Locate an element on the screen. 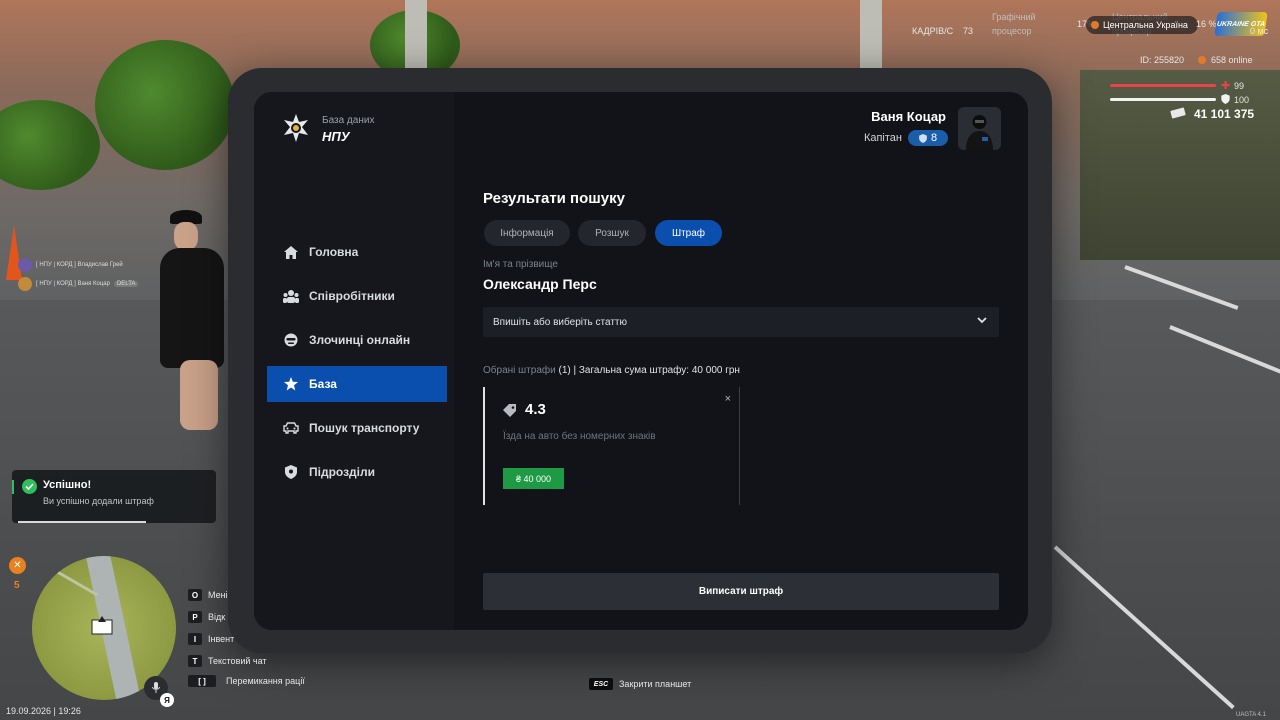  npc-officer is located at coordinates (195, 327).